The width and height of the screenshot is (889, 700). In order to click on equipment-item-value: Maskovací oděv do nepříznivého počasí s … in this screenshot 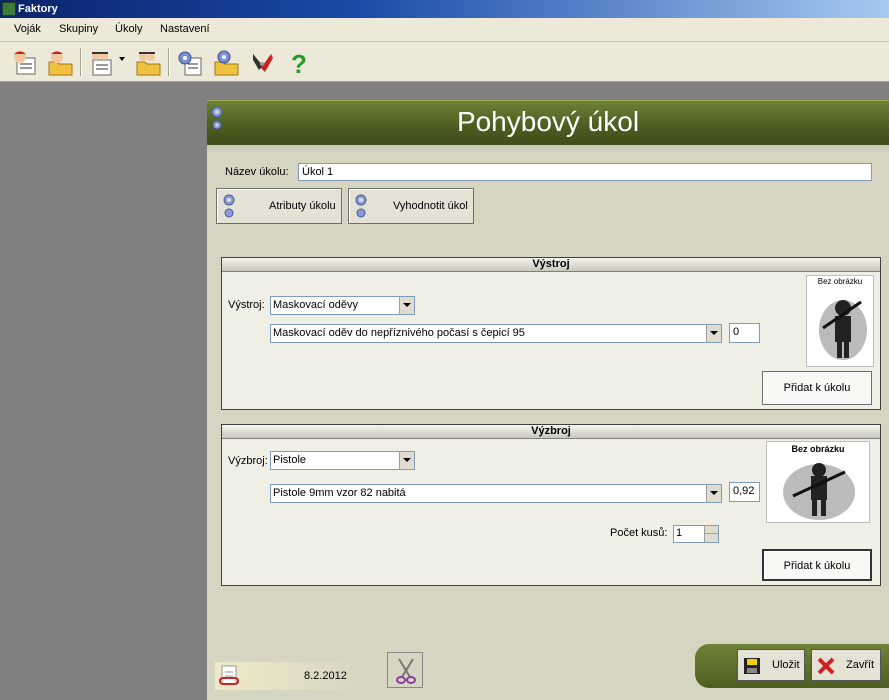, I will do `click(399, 333)`.